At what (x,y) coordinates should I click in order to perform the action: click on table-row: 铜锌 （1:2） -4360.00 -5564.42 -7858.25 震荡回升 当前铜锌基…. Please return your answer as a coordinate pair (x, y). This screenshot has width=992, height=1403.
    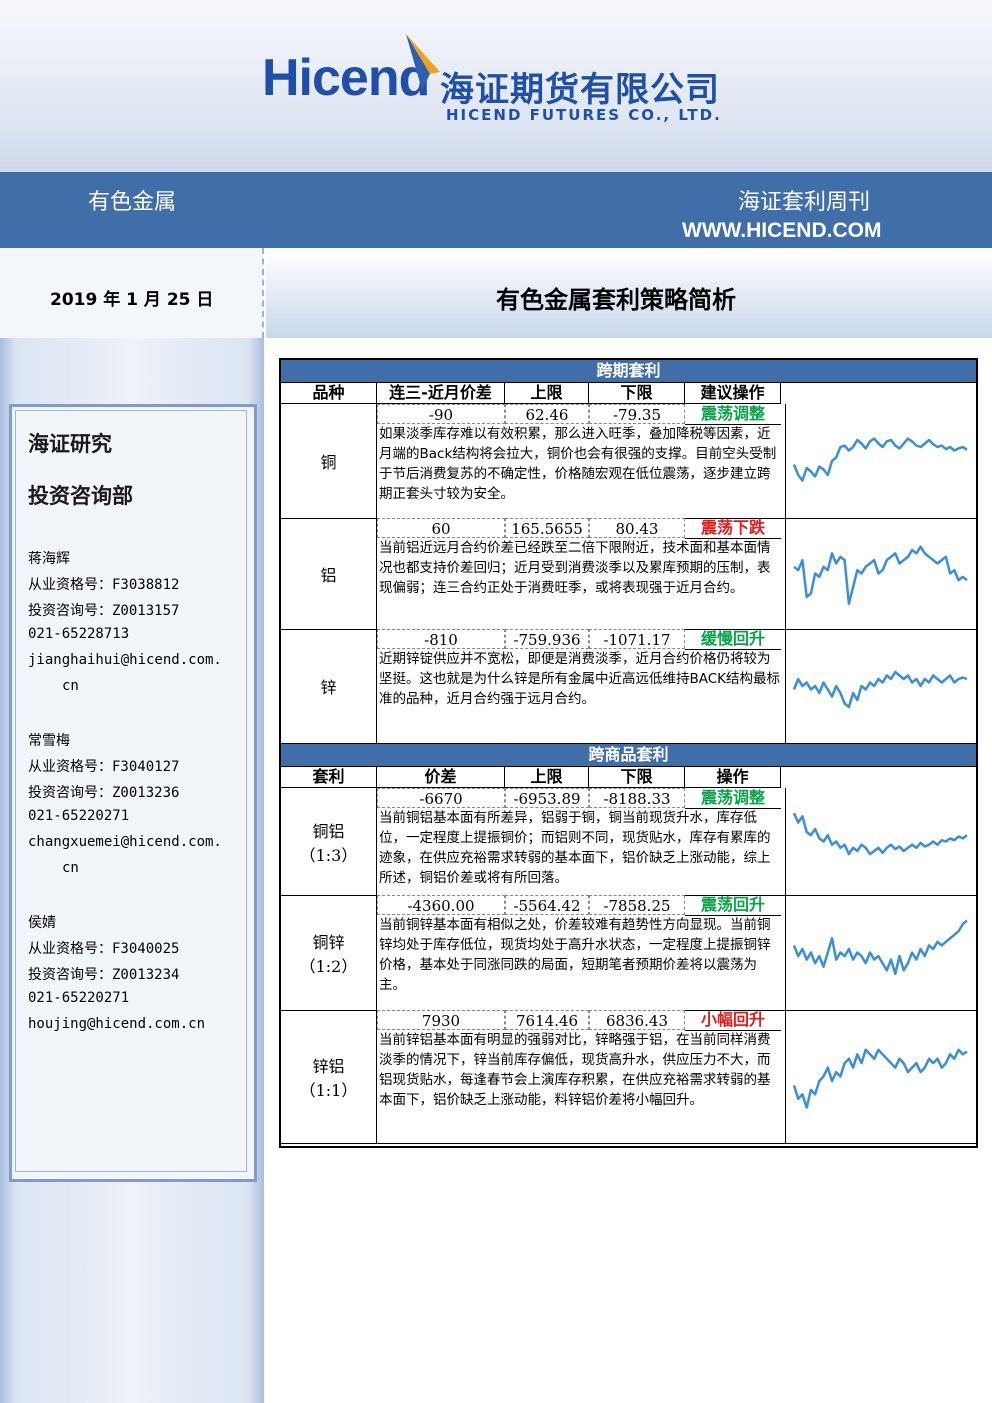
    Looking at the image, I should click on (628, 953).